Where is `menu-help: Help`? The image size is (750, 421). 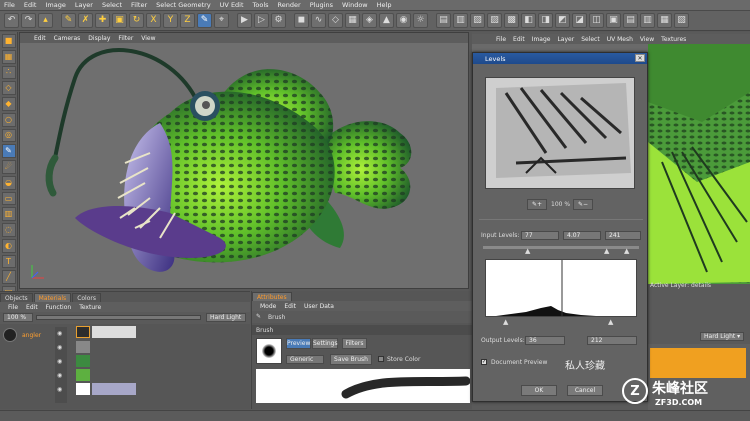 menu-help: Help is located at coordinates (384, 5).